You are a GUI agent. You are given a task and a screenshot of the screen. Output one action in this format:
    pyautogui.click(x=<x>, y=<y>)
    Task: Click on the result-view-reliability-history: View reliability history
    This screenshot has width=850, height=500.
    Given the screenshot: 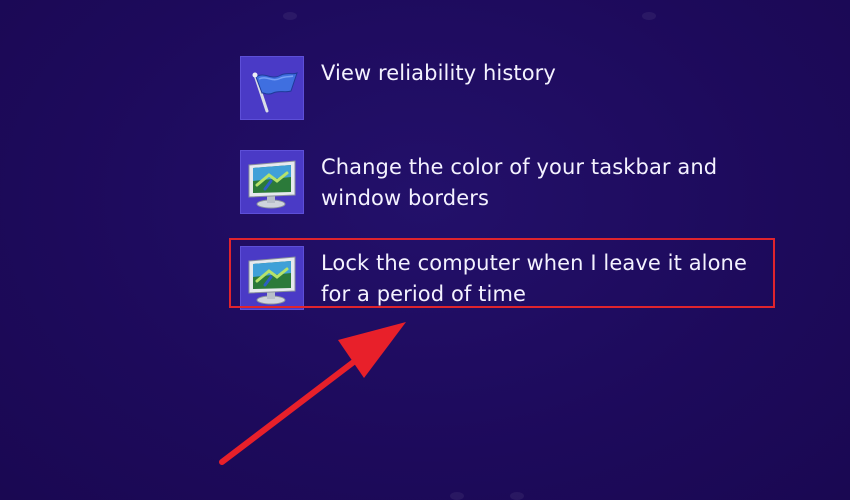 What is the action you would take?
    pyautogui.click(x=510, y=88)
    